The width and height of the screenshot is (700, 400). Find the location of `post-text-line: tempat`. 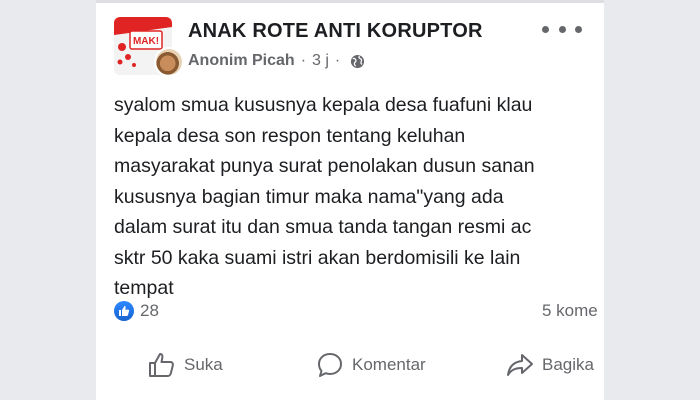

post-text-line: tempat is located at coordinates (144, 288).